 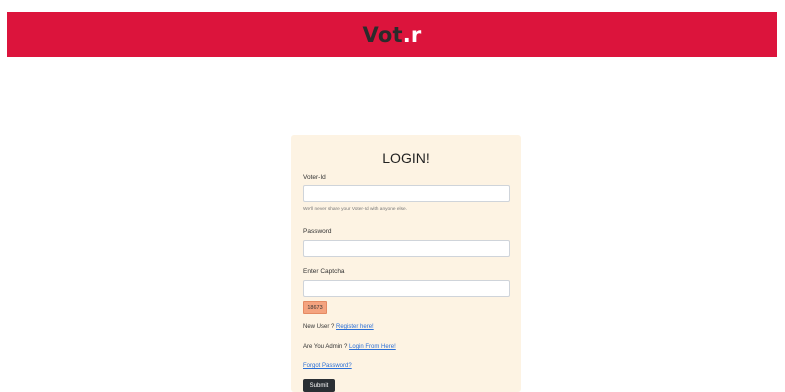 What do you see at coordinates (406, 158) in the screenshot?
I see `login-title: LOGIN!` at bounding box center [406, 158].